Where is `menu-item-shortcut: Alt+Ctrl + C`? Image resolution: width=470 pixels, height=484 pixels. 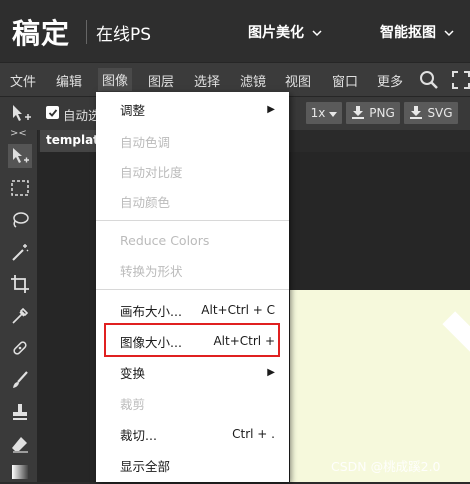 menu-item-shortcut: Alt+Ctrl + C is located at coordinates (238, 310).